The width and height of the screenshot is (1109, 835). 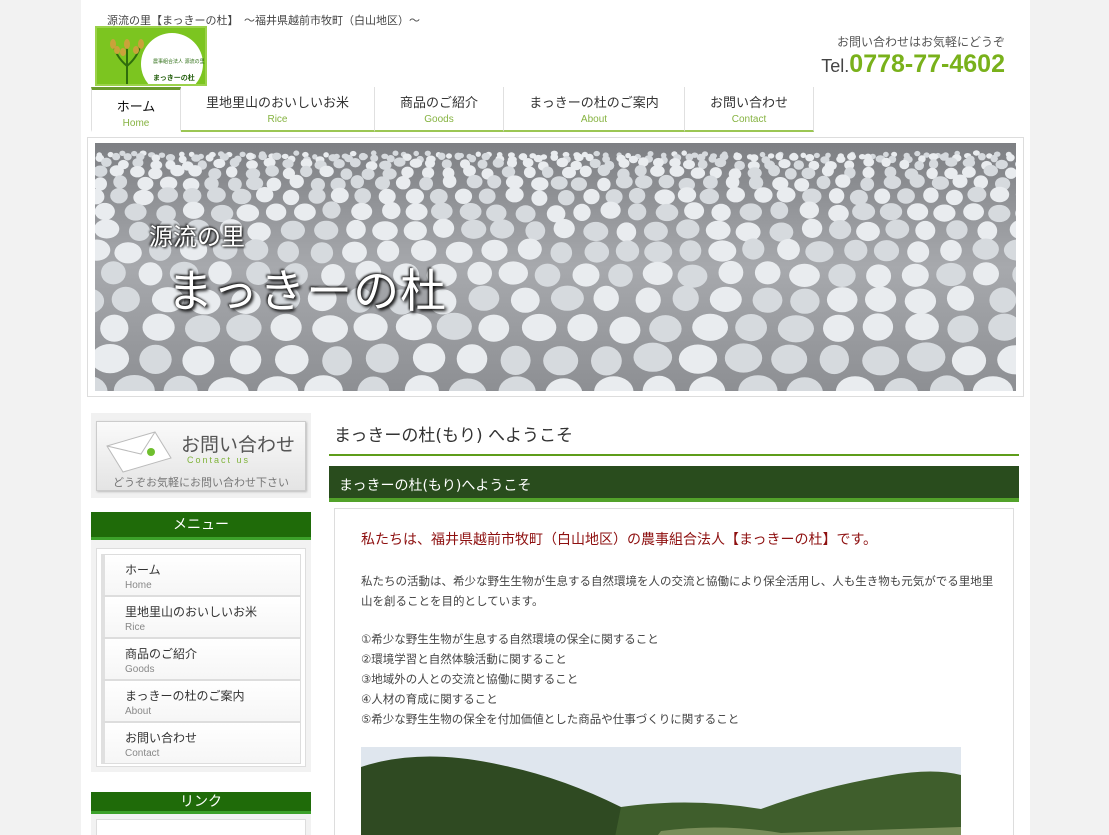 I want to click on nav-item-contact: お問い合わせ Contact, so click(x=749, y=109).